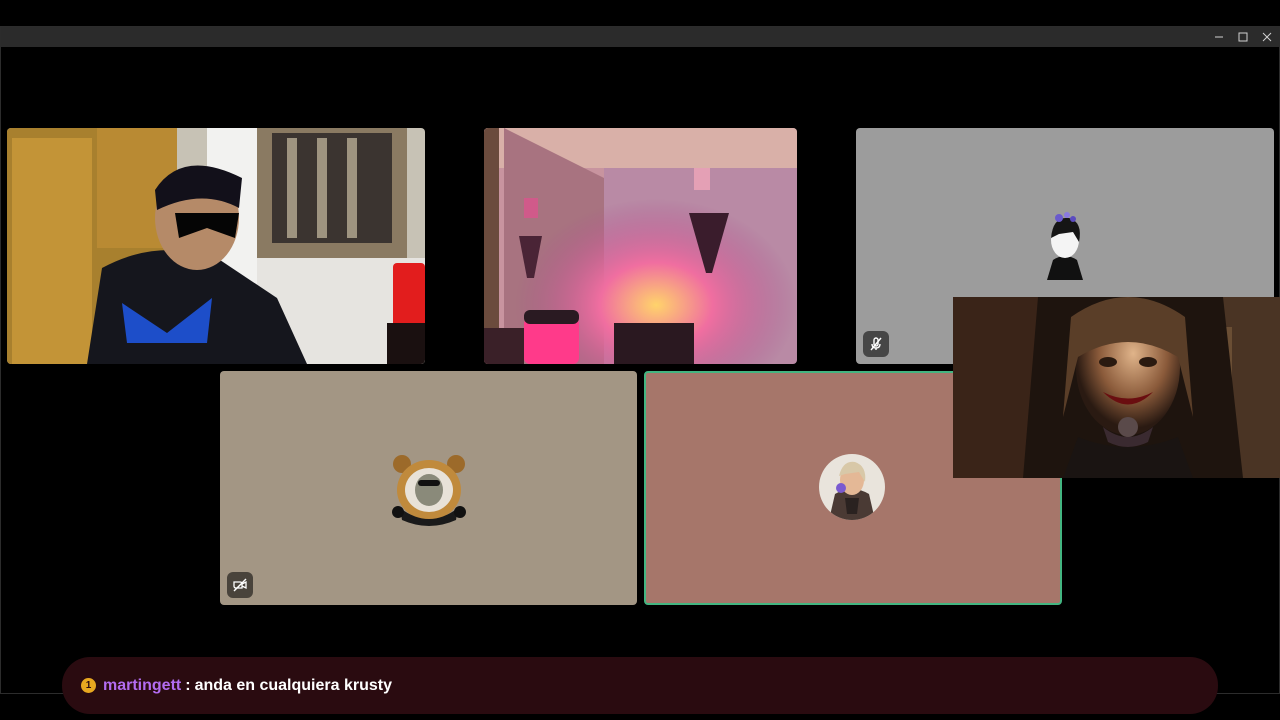 The width and height of the screenshot is (1280, 720). I want to click on webcam-overlay-horror-character, so click(1116, 387).